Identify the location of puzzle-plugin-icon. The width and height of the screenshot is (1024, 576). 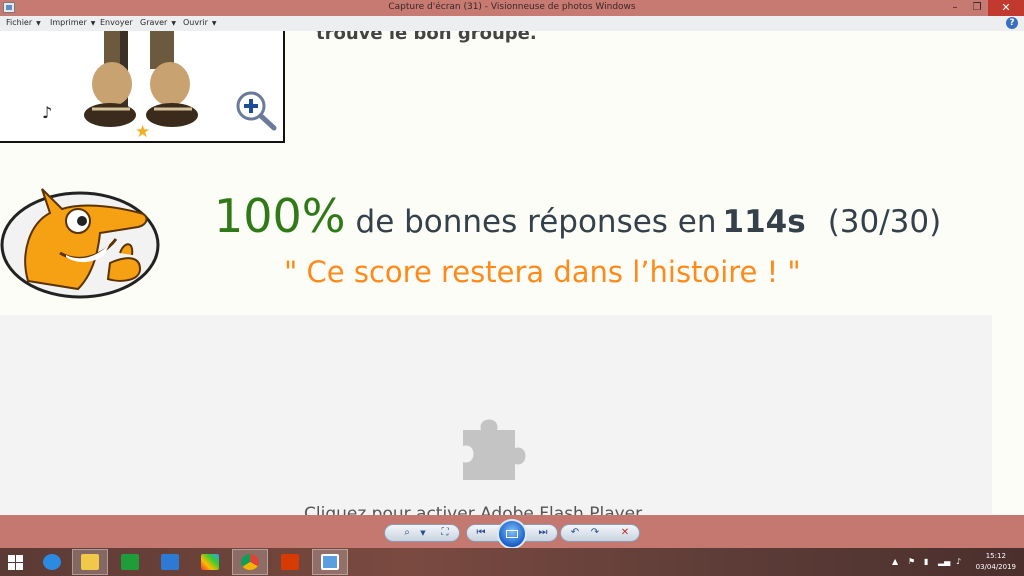
(496, 446).